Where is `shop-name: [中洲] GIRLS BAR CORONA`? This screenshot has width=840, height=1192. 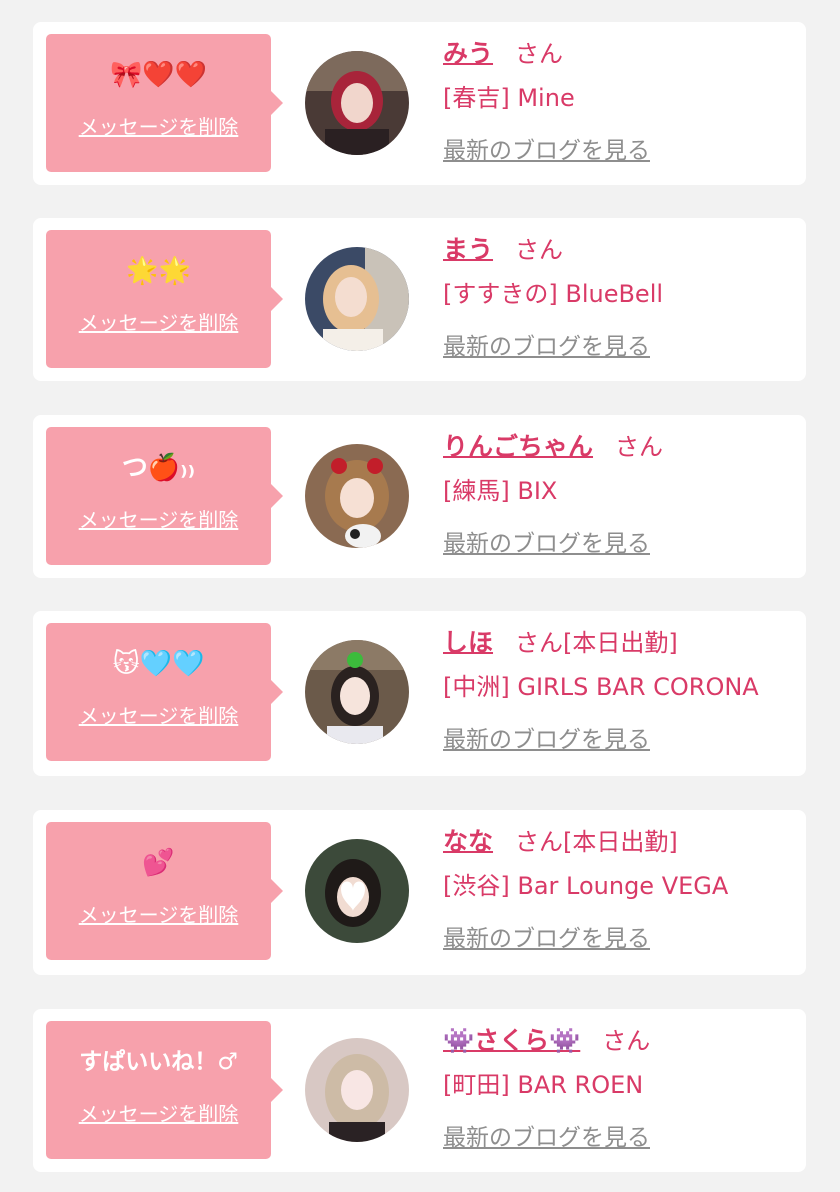
shop-name: [中洲] GIRLS BAR CORONA is located at coordinates (601, 687).